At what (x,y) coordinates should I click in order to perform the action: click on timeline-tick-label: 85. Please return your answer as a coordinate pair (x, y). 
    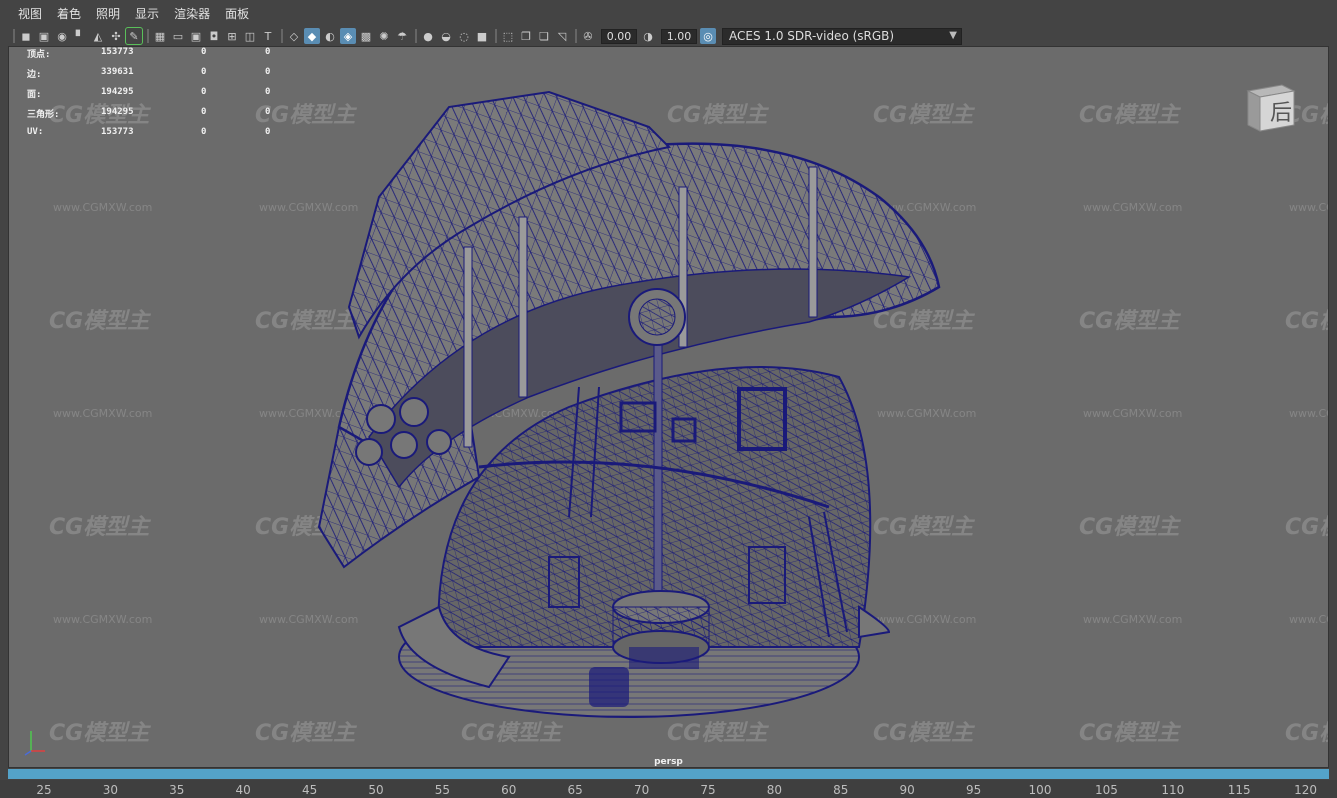
    Looking at the image, I should click on (841, 790).